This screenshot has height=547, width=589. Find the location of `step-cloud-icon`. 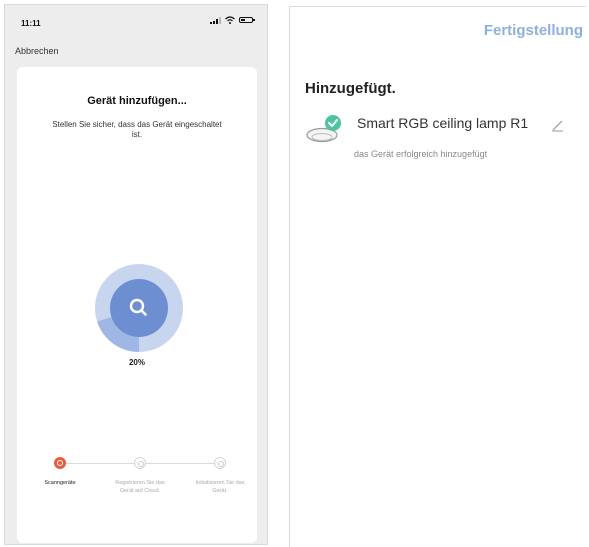

step-cloud-icon is located at coordinates (140, 463).